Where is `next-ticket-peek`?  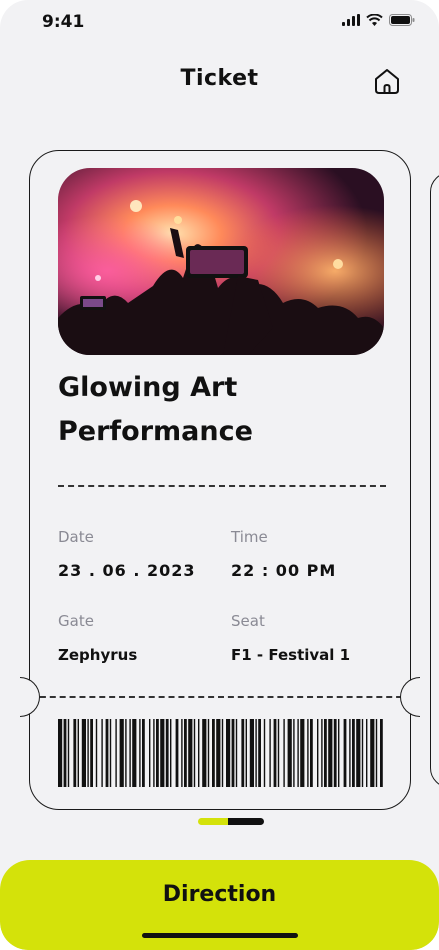
next-ticket-peek is located at coordinates (434, 480).